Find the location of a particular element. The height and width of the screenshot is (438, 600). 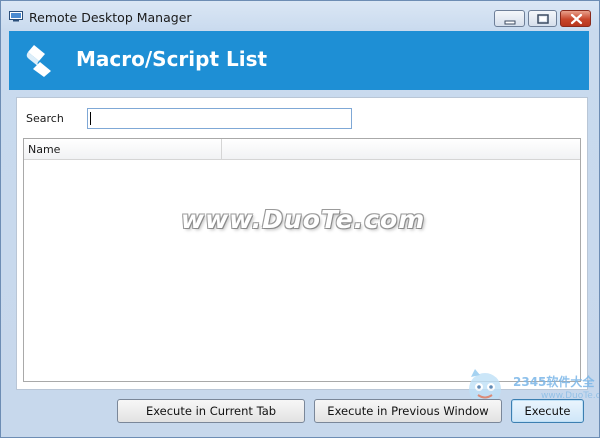

close-button is located at coordinates (575, 18).